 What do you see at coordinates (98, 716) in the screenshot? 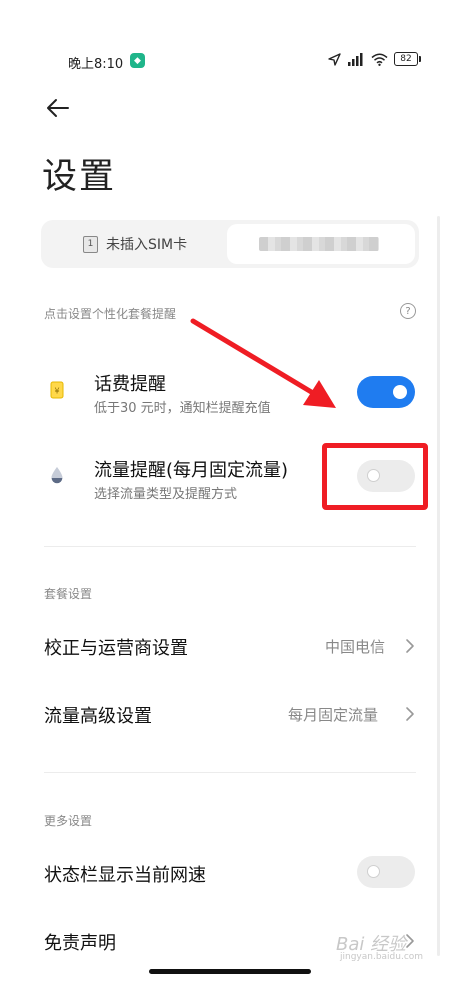
I see `advanced-data-settings-title: 流量高级设置` at bounding box center [98, 716].